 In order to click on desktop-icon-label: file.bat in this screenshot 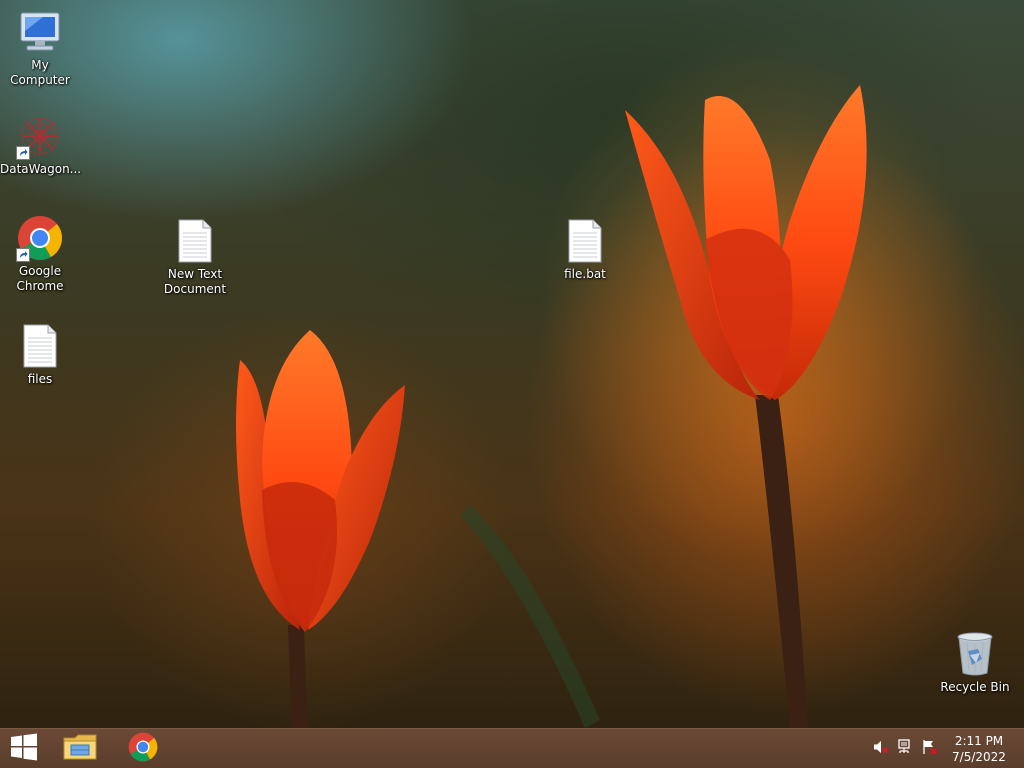, I will do `click(585, 274)`.